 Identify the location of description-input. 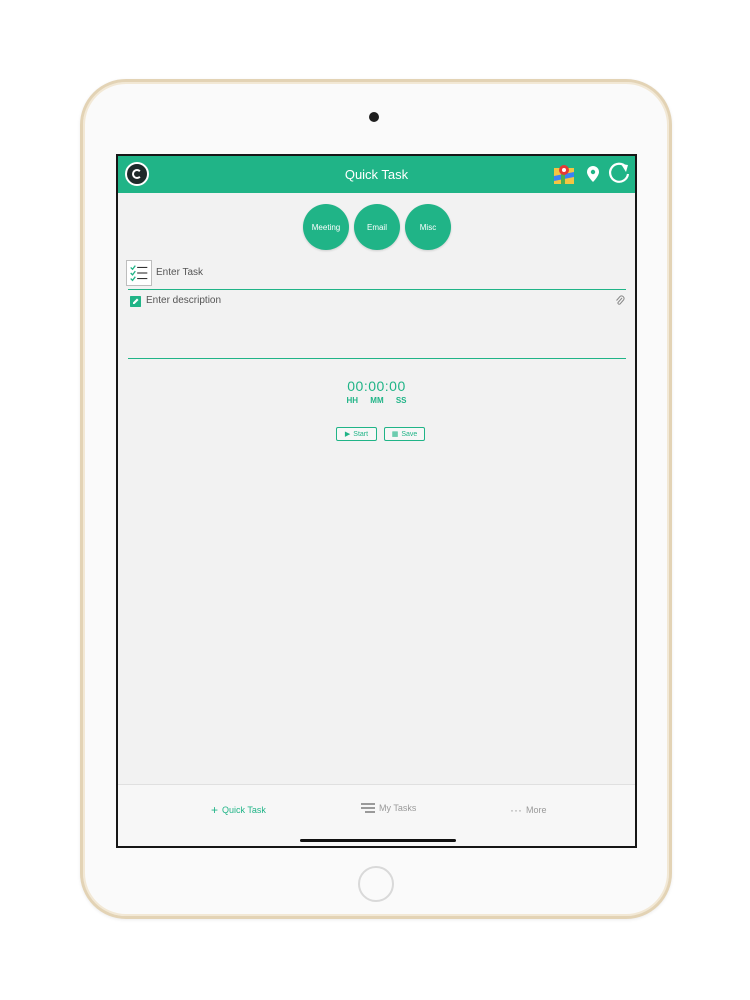
(376, 325).